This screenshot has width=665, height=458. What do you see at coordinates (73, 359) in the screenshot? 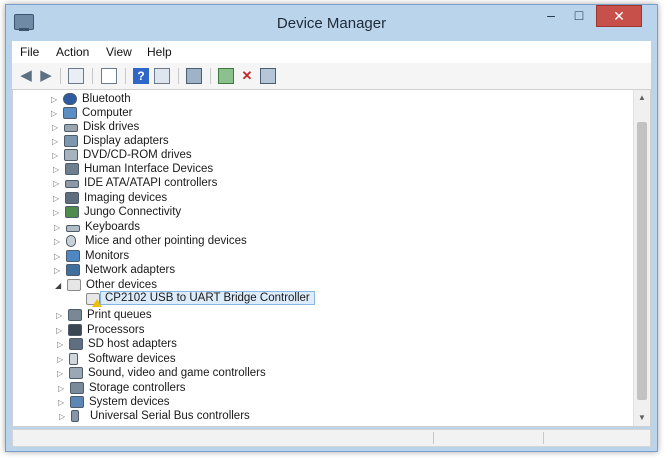
I see `software-device-icon` at bounding box center [73, 359].